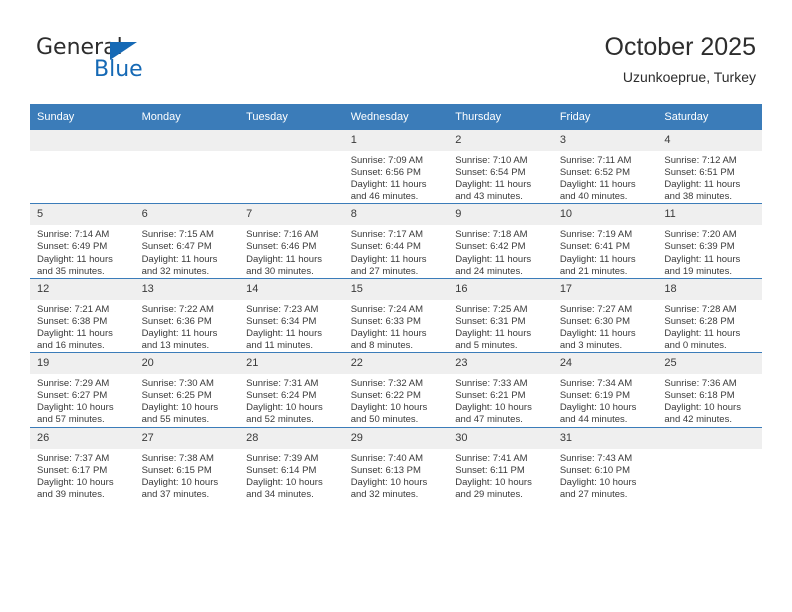  Describe the element at coordinates (385, 173) in the screenshot. I see `sunset-text: Sunset: 6:56 PM` at that location.